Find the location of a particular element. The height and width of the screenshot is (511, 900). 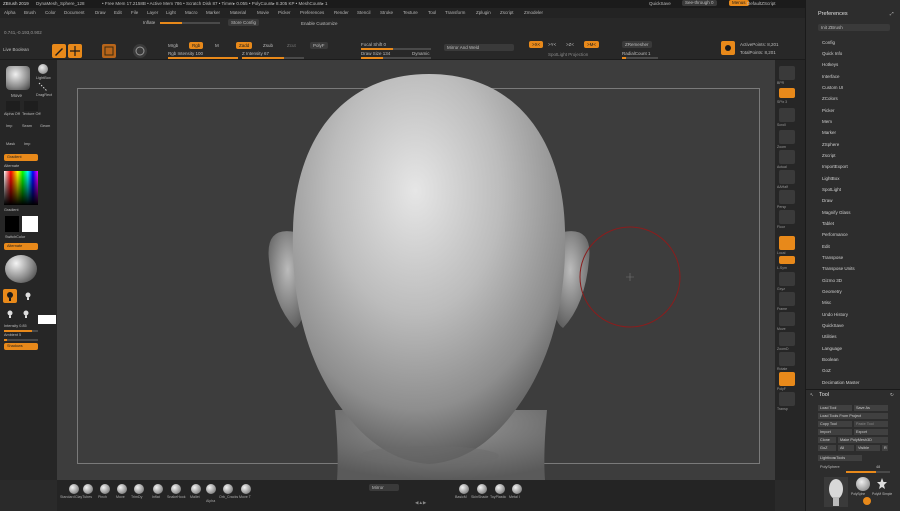

light-bulb-2-icon is located at coordinates (10, 314).